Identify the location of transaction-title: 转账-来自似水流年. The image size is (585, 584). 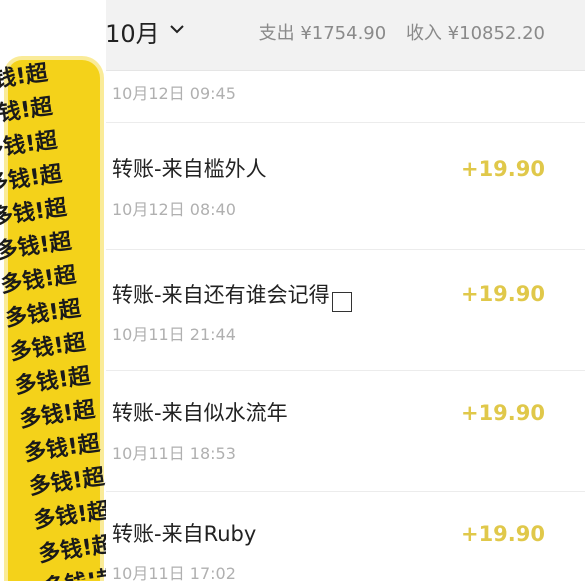
(200, 413).